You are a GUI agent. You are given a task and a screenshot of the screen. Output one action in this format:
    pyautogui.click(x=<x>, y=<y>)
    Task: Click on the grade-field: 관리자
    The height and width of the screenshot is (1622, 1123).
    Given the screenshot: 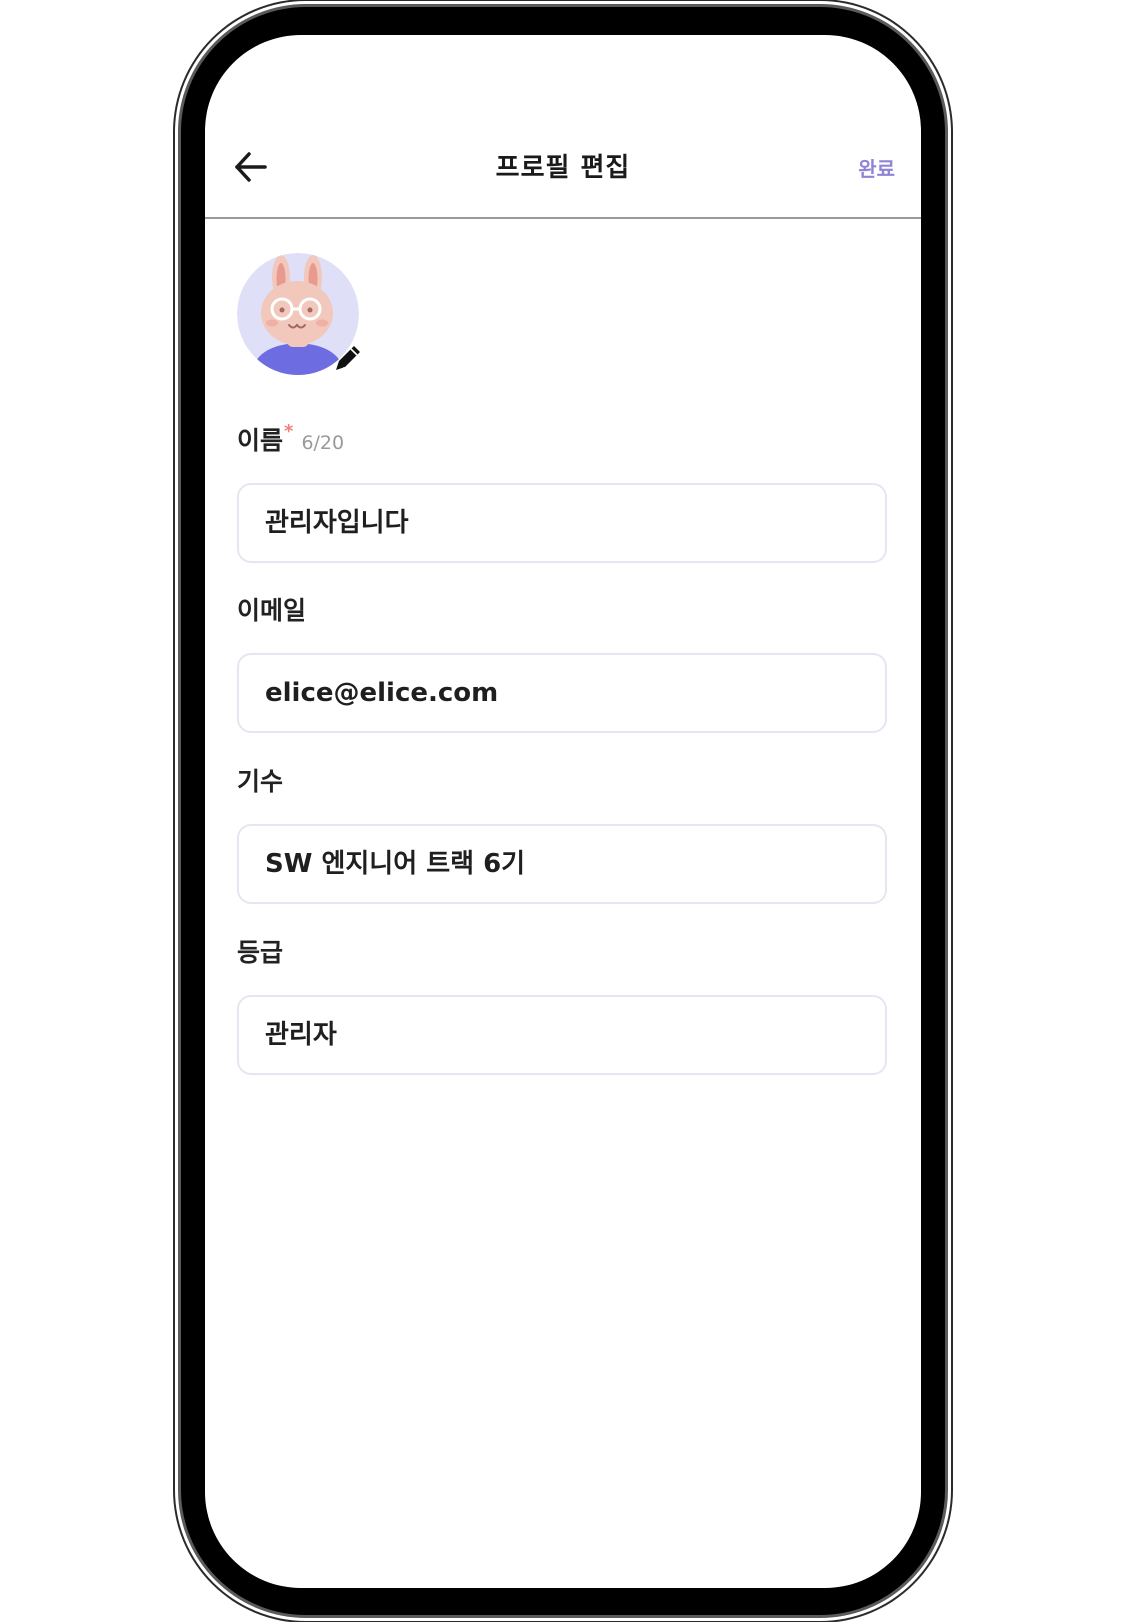 What is the action you would take?
    pyautogui.click(x=562, y=1035)
    